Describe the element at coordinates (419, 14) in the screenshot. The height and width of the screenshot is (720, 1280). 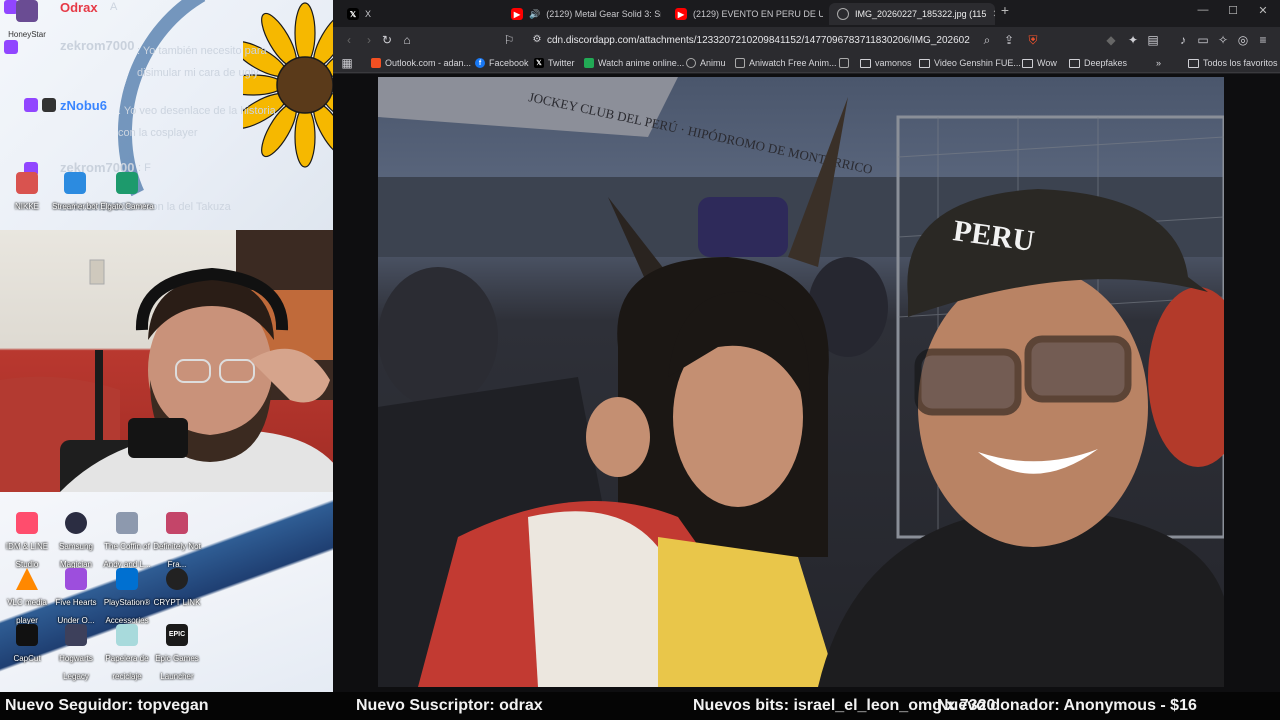
I see `tab-x: 𝕏 X` at that location.